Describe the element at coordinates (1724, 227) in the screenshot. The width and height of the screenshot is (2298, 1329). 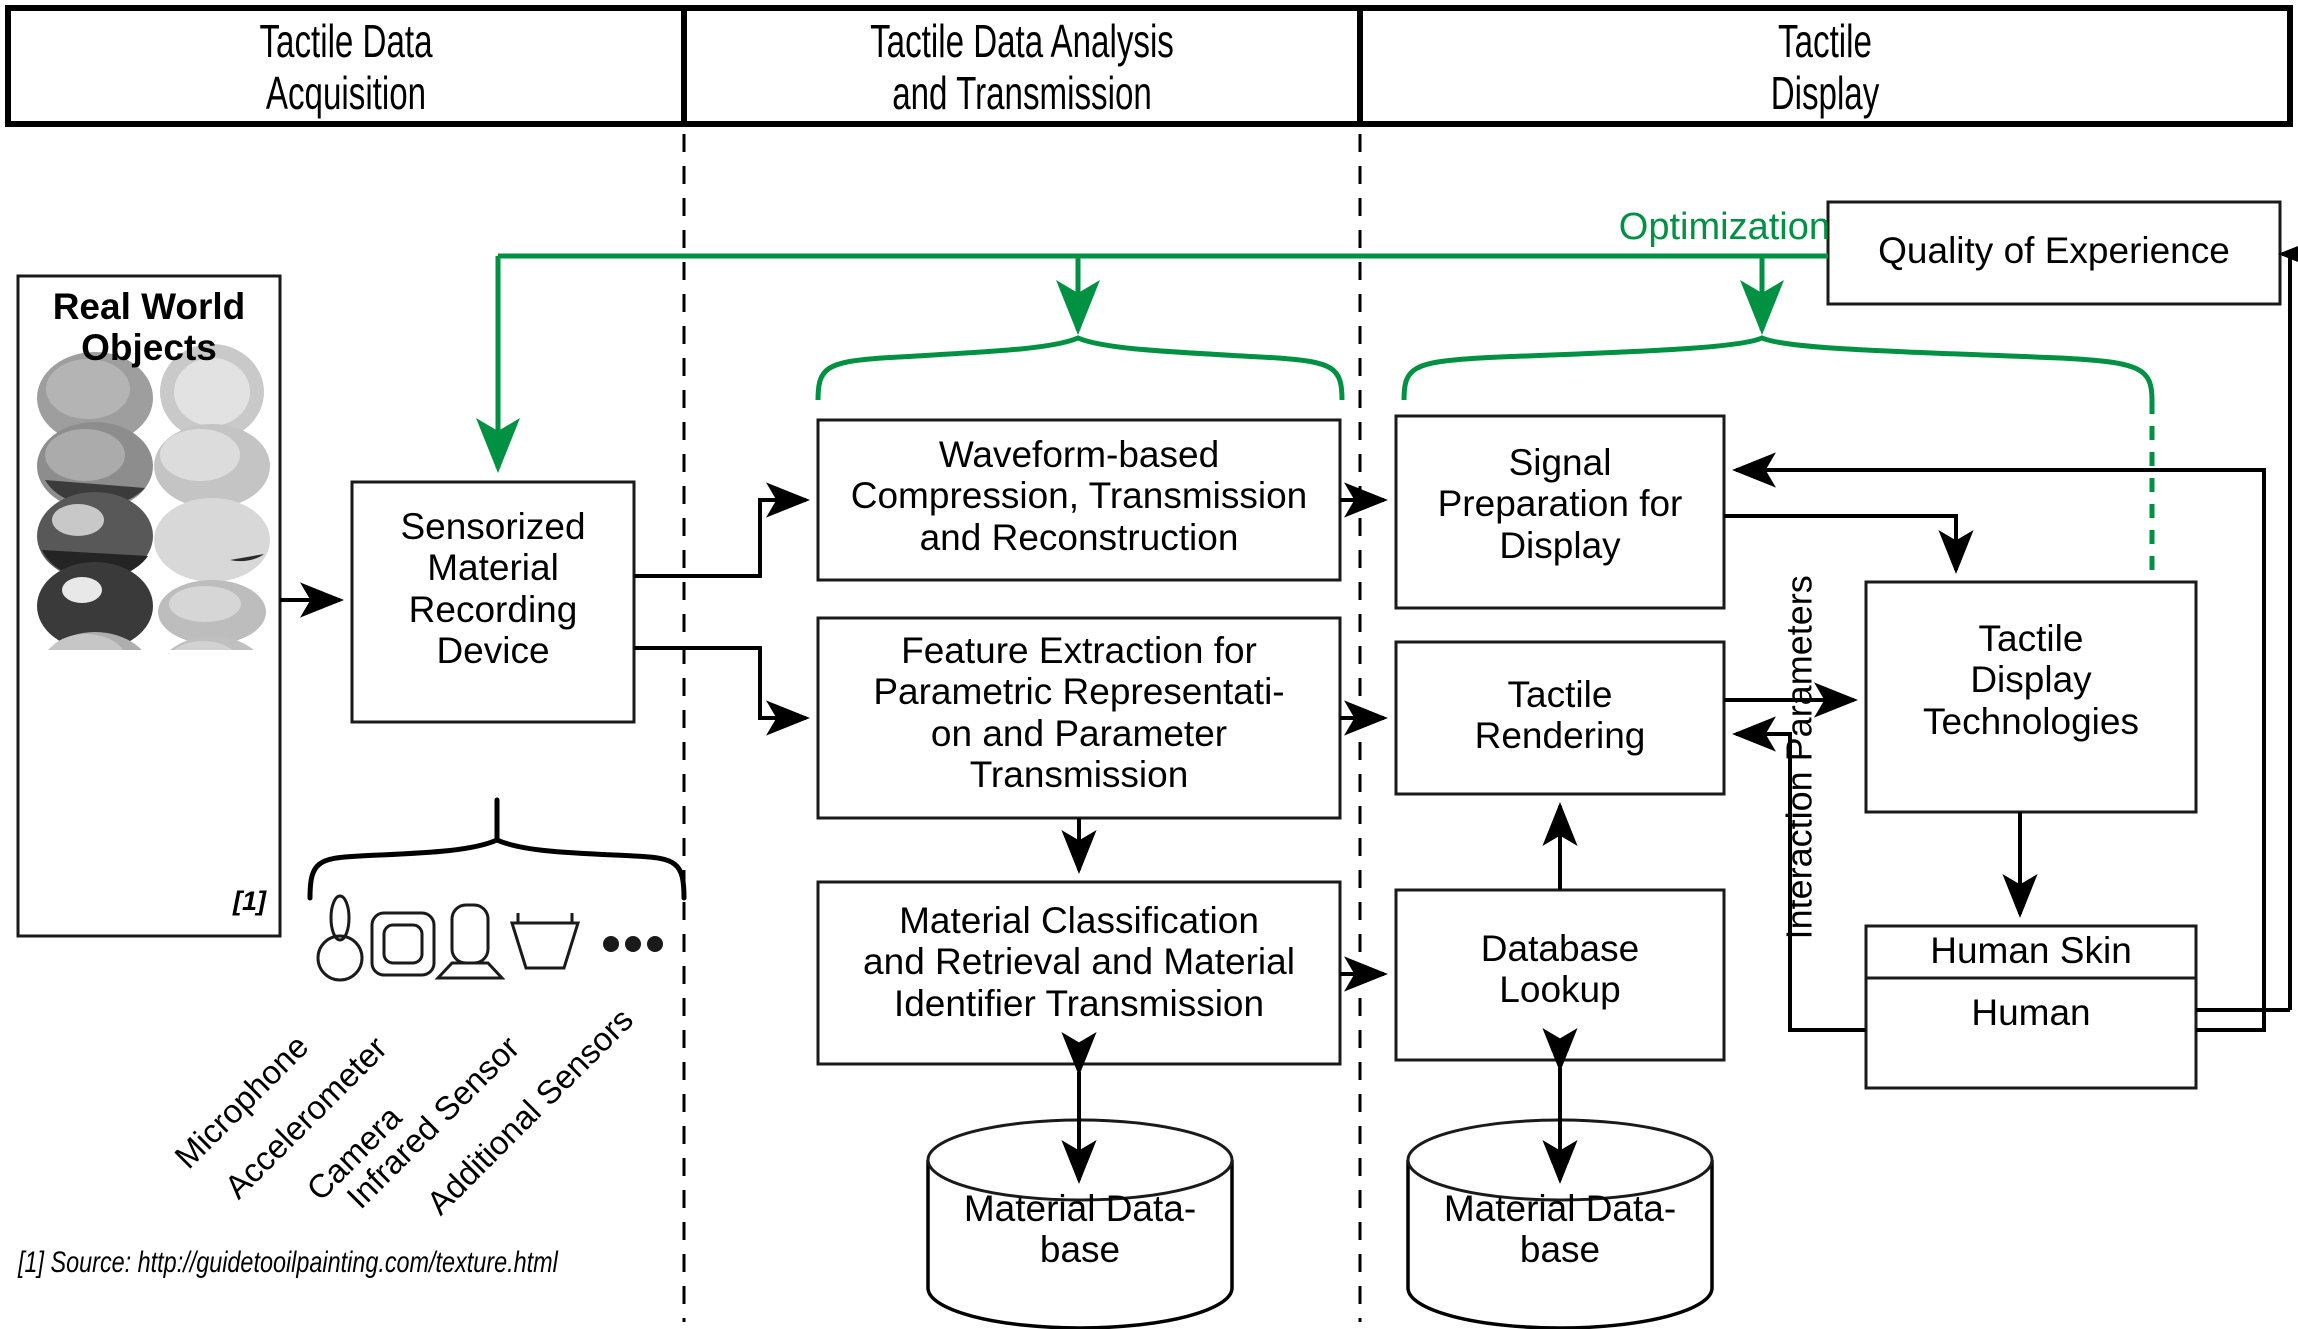
I see `label-optimization: Optimization` at that location.